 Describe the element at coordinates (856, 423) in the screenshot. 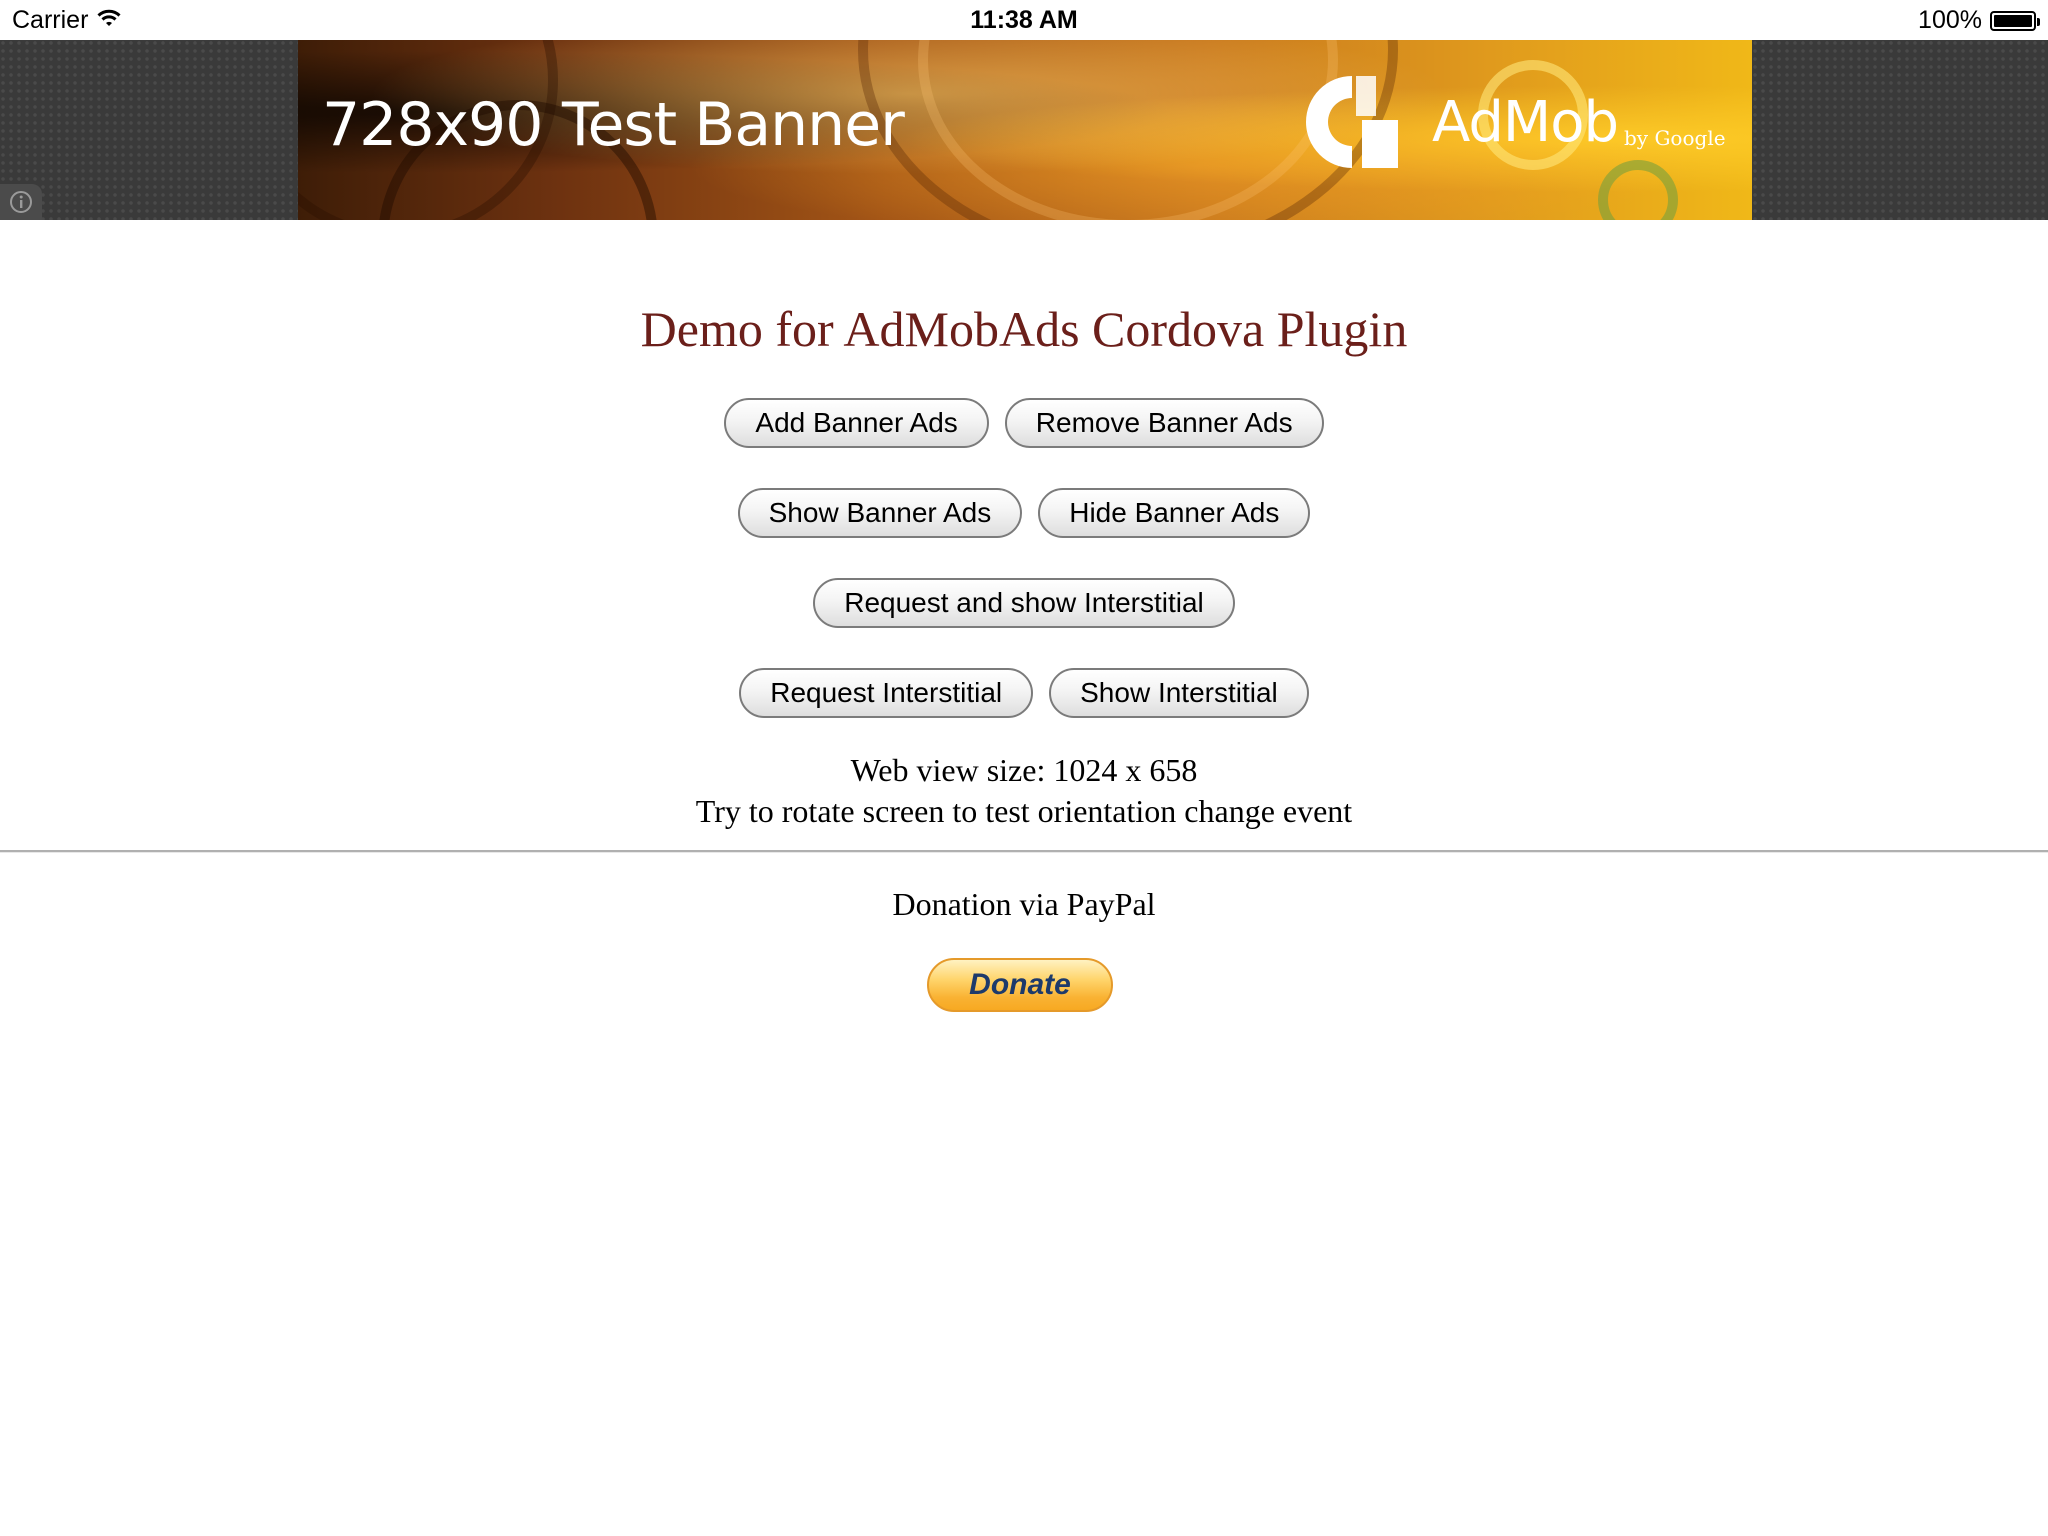

I see `add-banner-ads-button: Add Banner Ads` at that location.